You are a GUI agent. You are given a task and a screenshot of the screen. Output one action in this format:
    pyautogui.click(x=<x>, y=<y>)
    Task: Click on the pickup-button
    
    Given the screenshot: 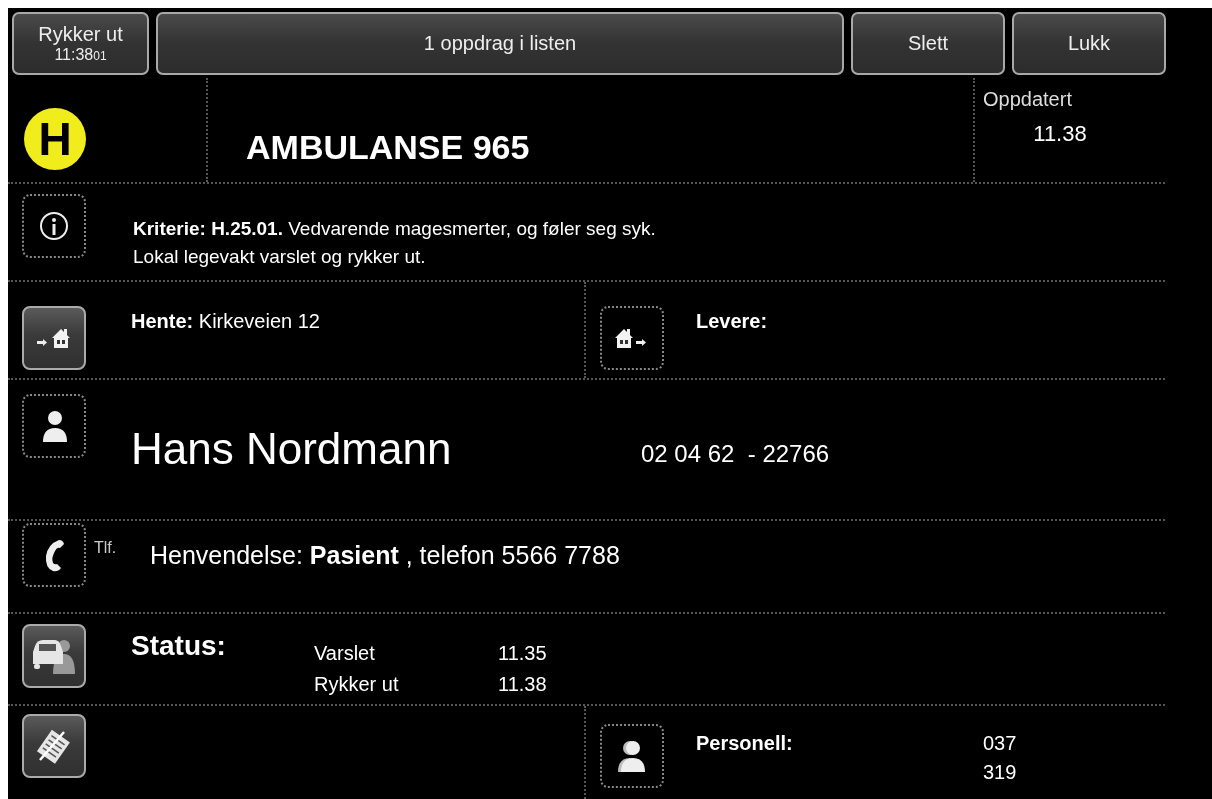 What is the action you would take?
    pyautogui.click(x=54, y=338)
    